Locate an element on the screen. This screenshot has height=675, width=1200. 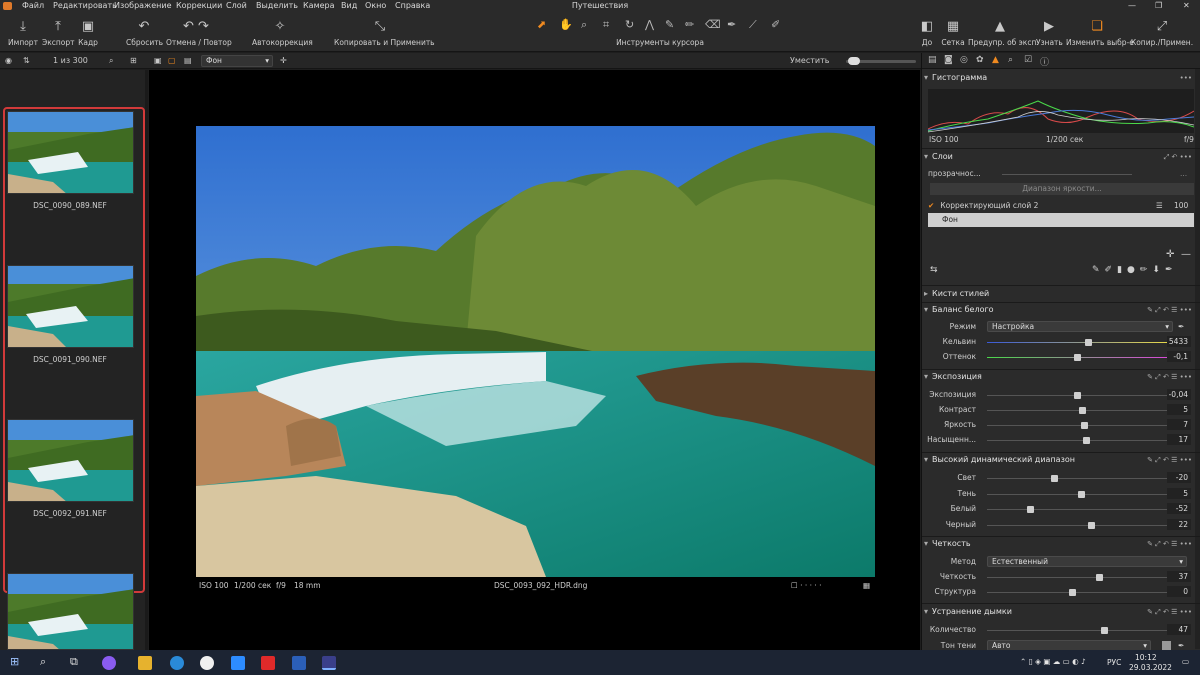
menu-select: Выделить is located at coordinates (277, 6).